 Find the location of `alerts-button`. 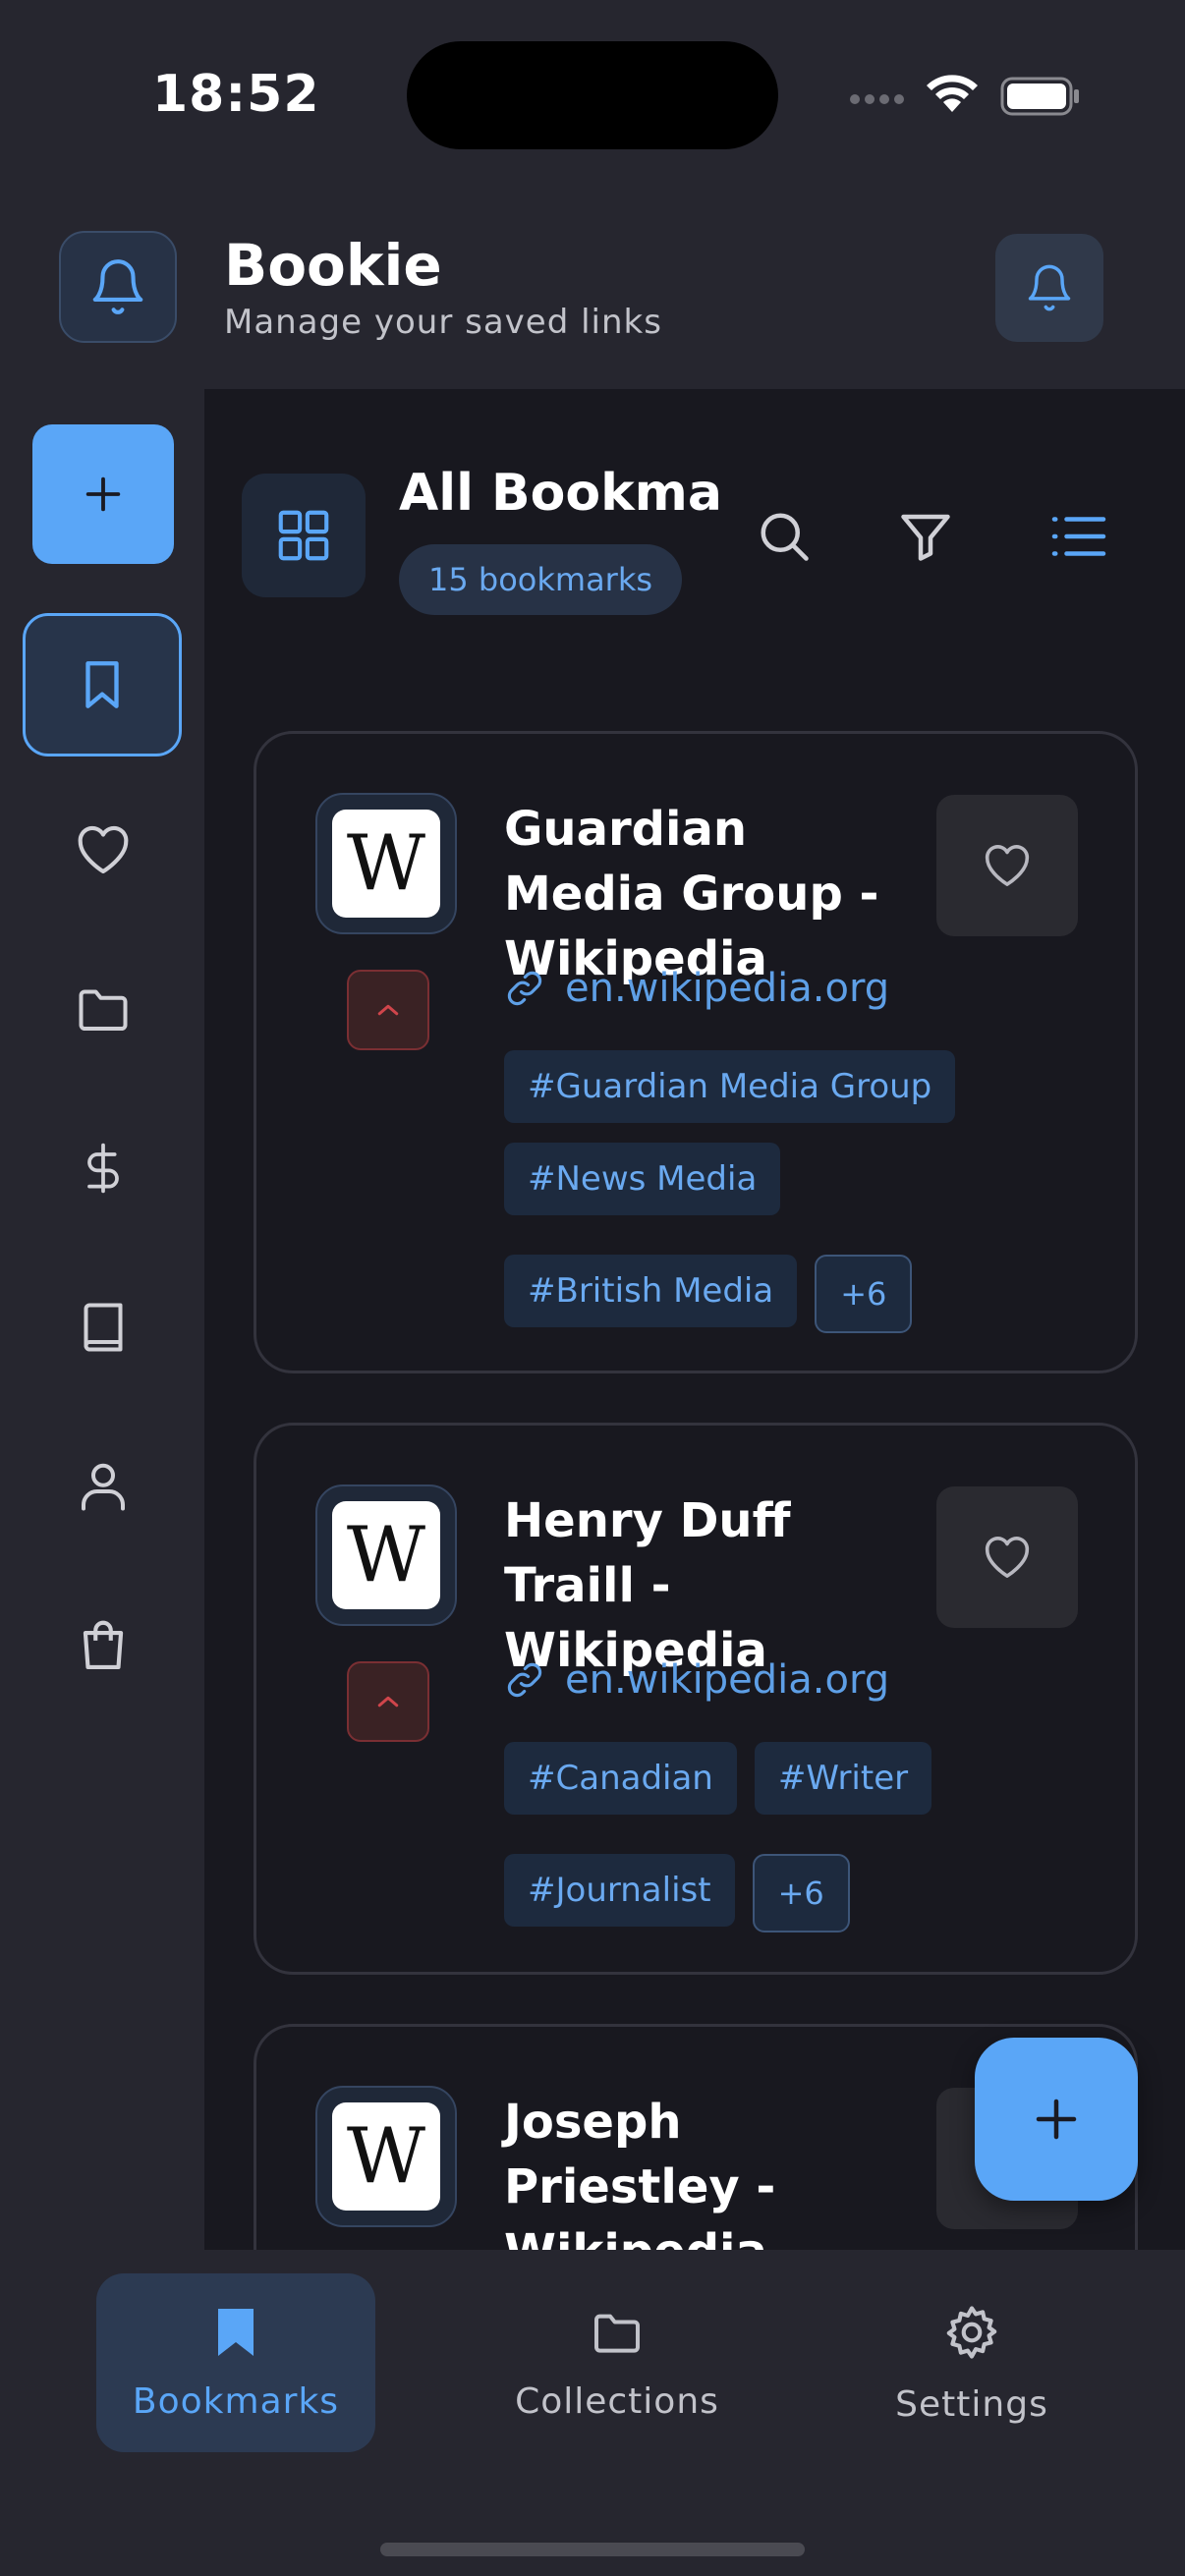

alerts-button is located at coordinates (1049, 288).